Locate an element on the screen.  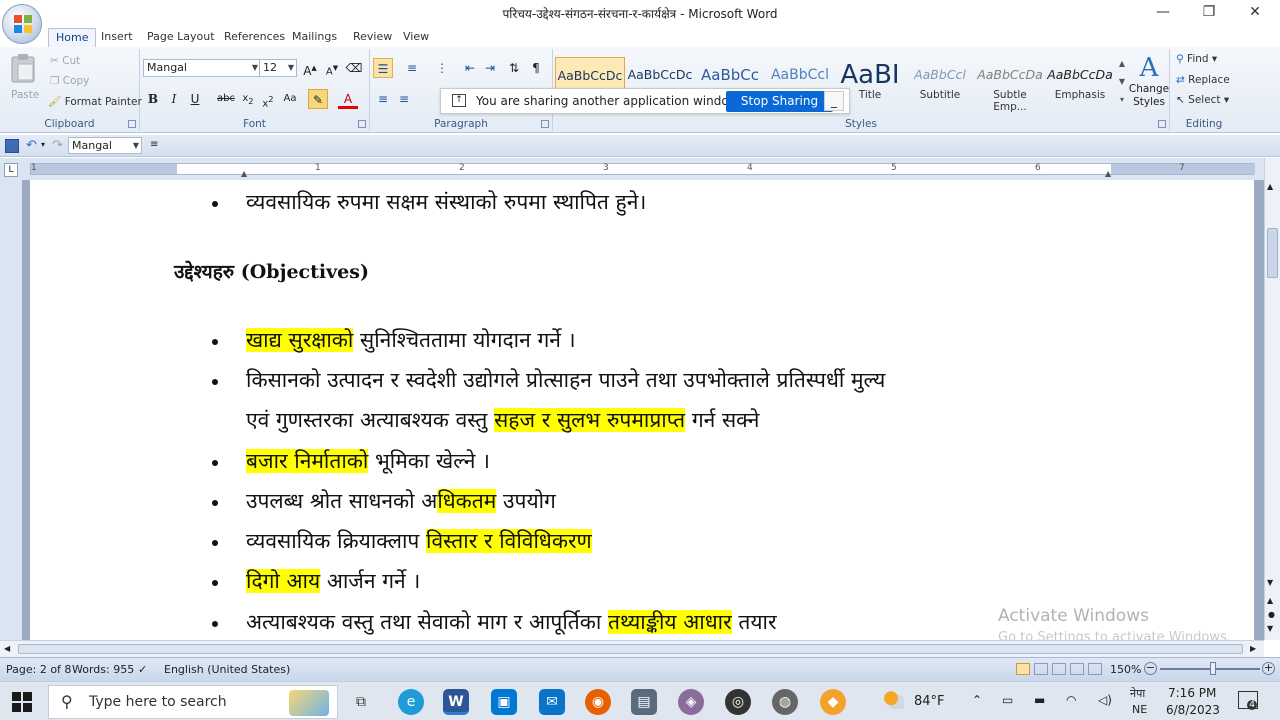
tab-review: Review is located at coordinates (372, 37).